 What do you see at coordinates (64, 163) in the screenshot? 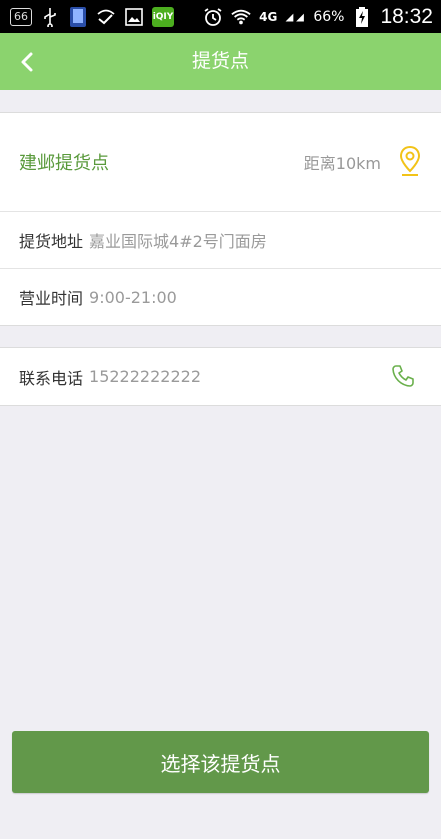
I see `store-name: 建邺提货点` at bounding box center [64, 163].